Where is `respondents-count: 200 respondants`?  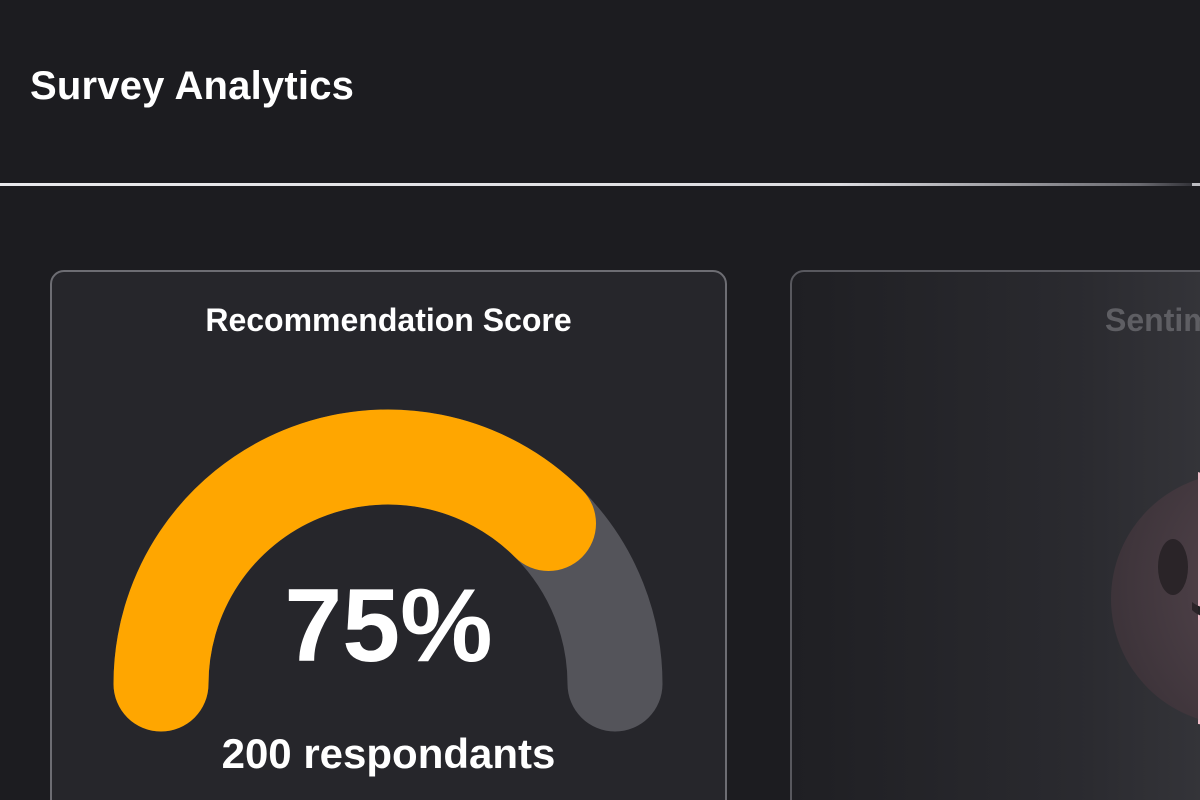 respondents-count: 200 respondants is located at coordinates (388, 753).